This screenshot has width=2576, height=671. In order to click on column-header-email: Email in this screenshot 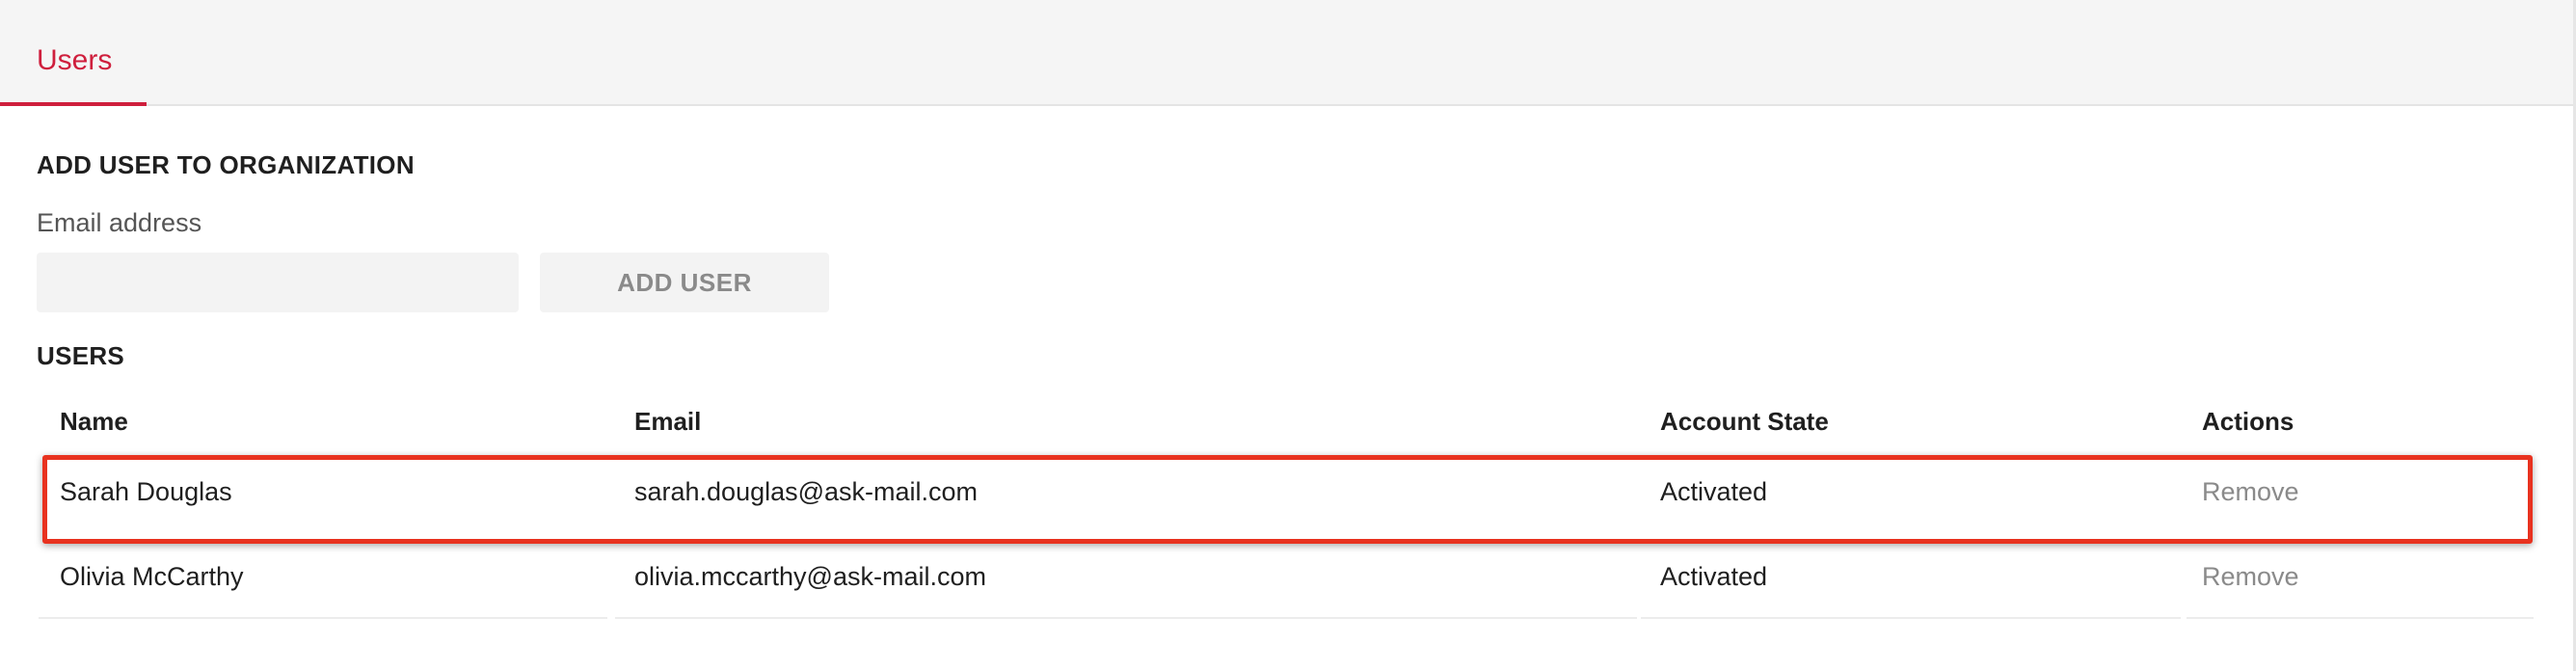, I will do `click(668, 421)`.